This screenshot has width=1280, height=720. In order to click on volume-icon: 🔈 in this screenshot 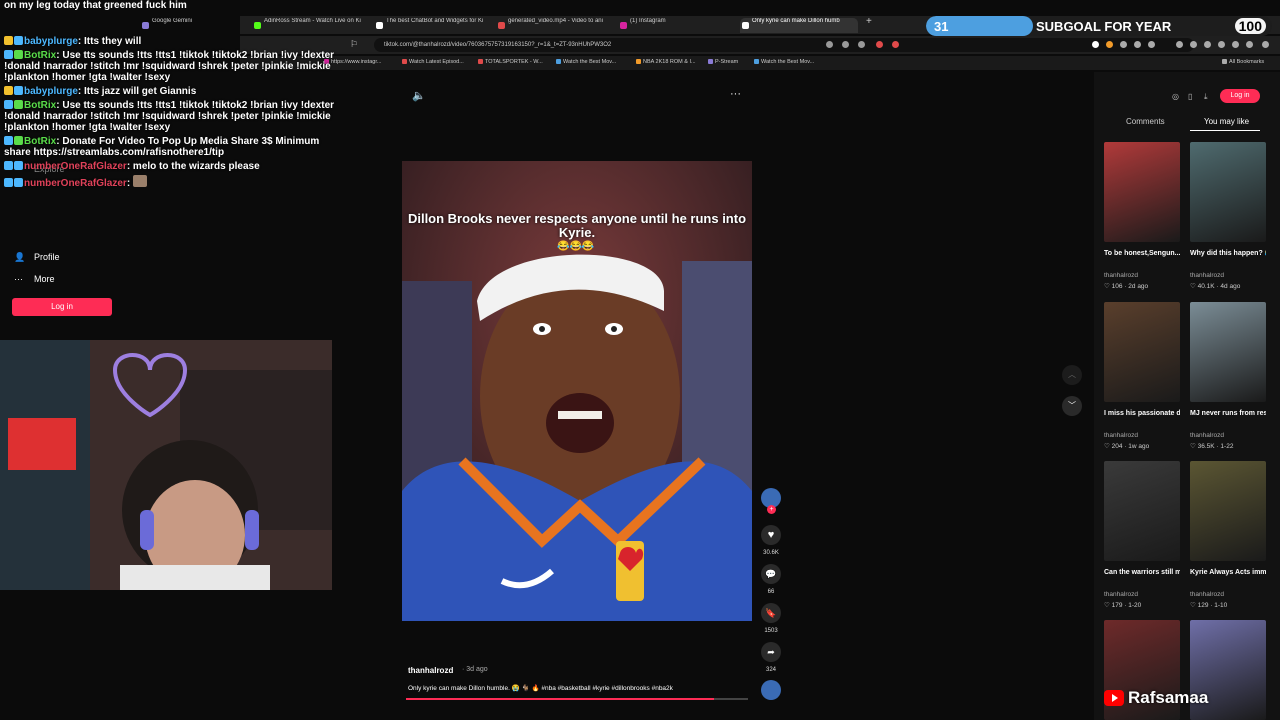, I will do `click(419, 95)`.